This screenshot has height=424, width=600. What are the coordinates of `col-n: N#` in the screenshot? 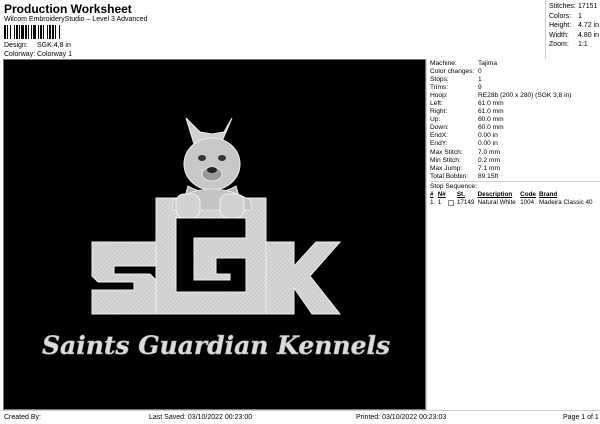 It's located at (441, 194).